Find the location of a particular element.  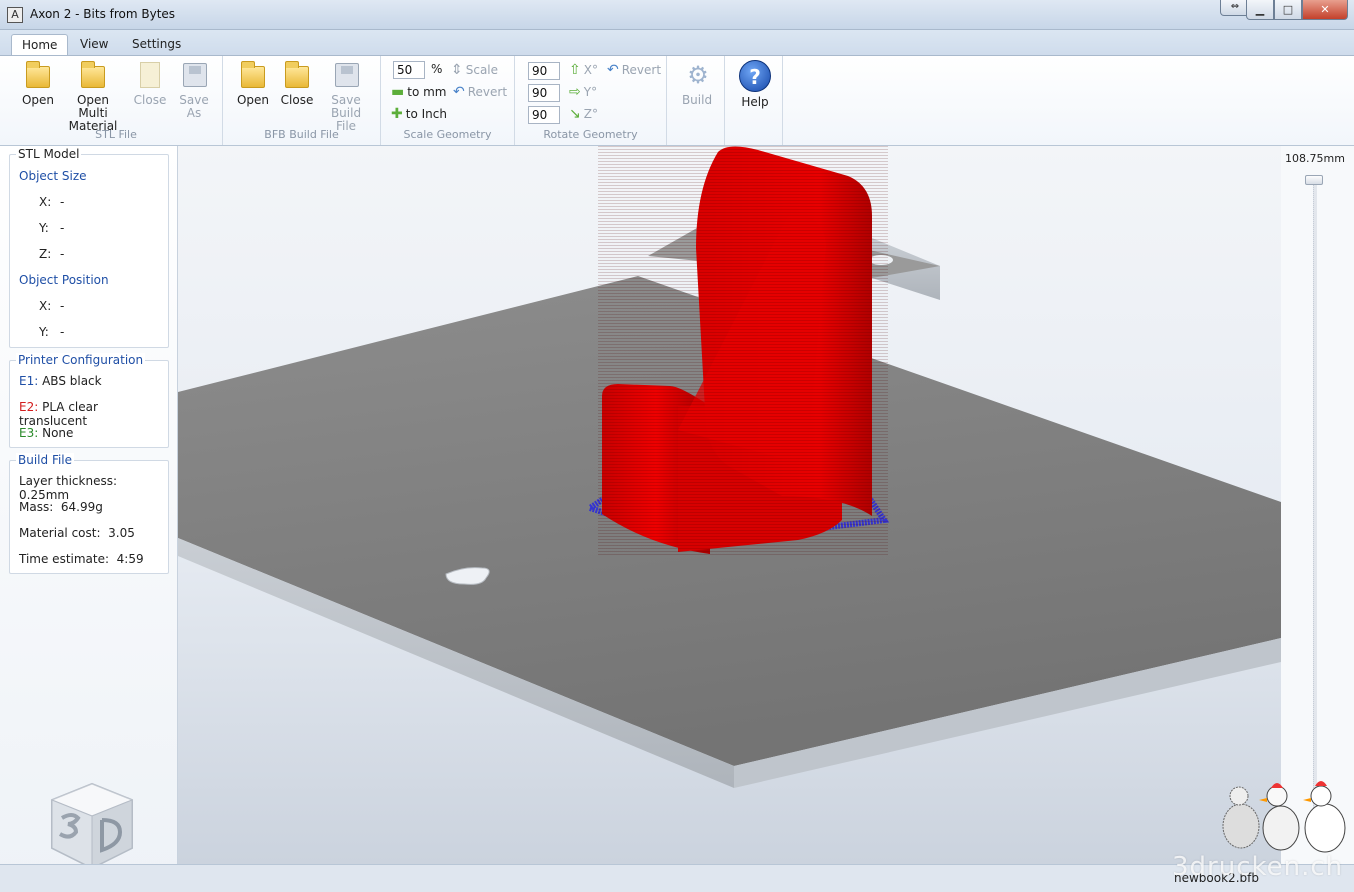

chicken-mascot-image is located at coordinates (1284, 817).